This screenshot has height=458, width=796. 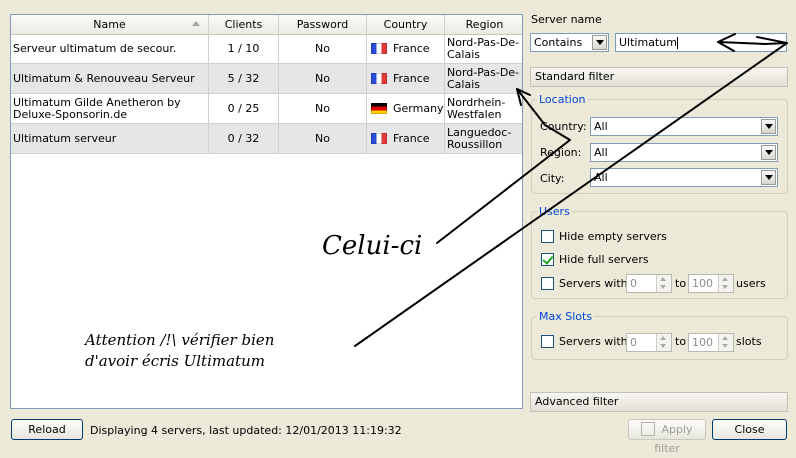 What do you see at coordinates (684, 177) in the screenshot?
I see `city-select: All` at bounding box center [684, 177].